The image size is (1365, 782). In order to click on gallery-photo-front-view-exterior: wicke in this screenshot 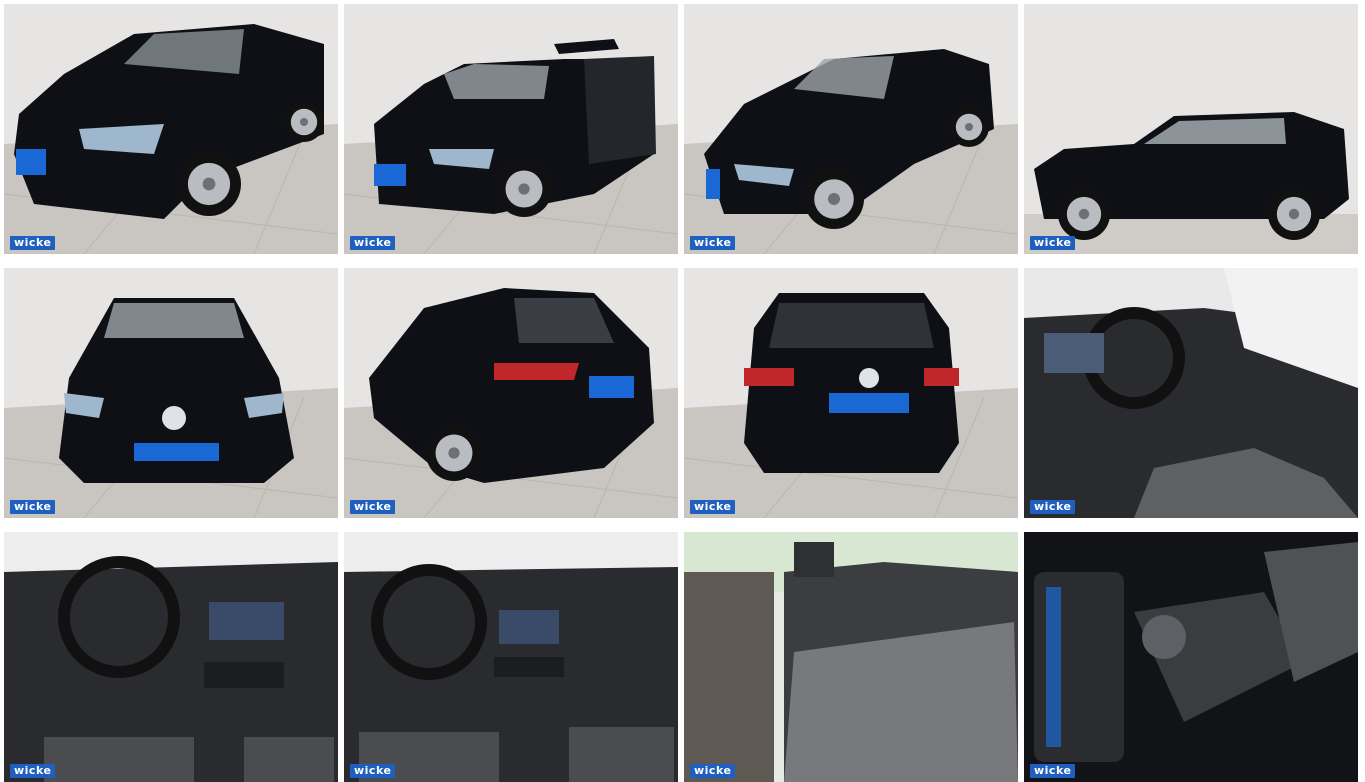, I will do `click(171, 393)`.